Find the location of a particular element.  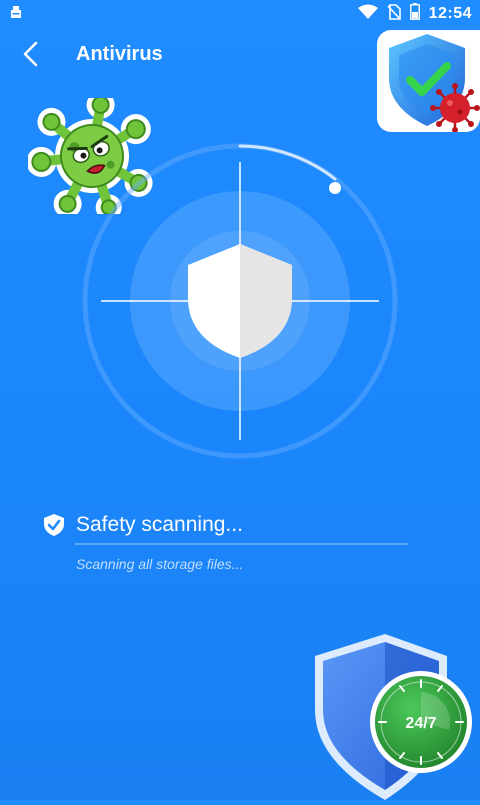

clock-time: 12:54 is located at coordinates (450, 13).